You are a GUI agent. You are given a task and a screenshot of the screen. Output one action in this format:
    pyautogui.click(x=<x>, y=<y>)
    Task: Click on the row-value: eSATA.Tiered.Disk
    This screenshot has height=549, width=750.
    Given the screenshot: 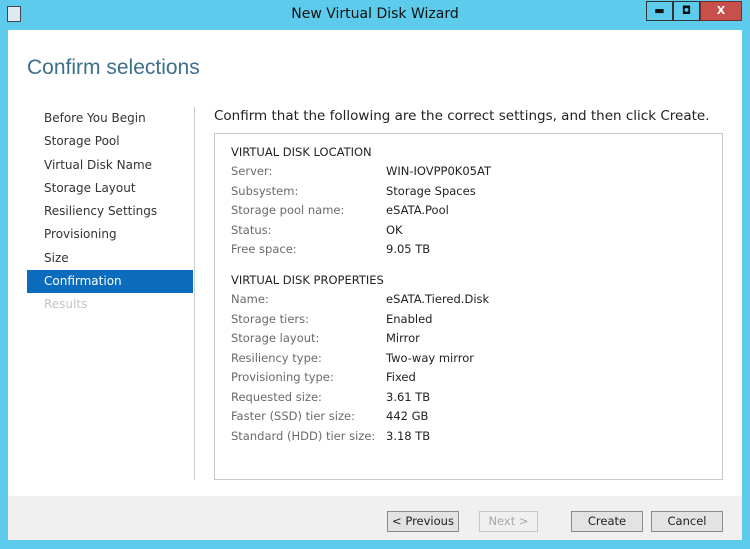 What is the action you would take?
    pyautogui.click(x=438, y=299)
    